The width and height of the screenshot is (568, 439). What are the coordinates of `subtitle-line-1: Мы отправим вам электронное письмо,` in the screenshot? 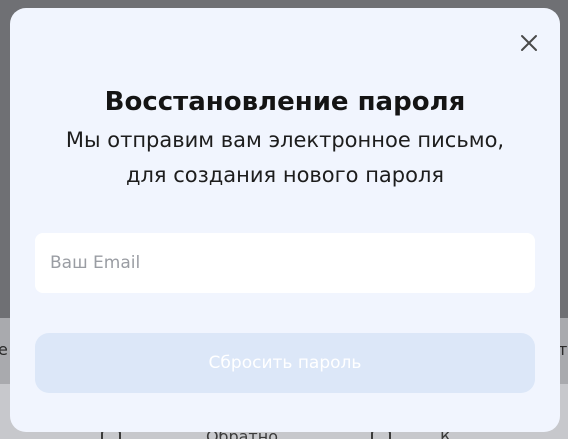 It's located at (285, 140).